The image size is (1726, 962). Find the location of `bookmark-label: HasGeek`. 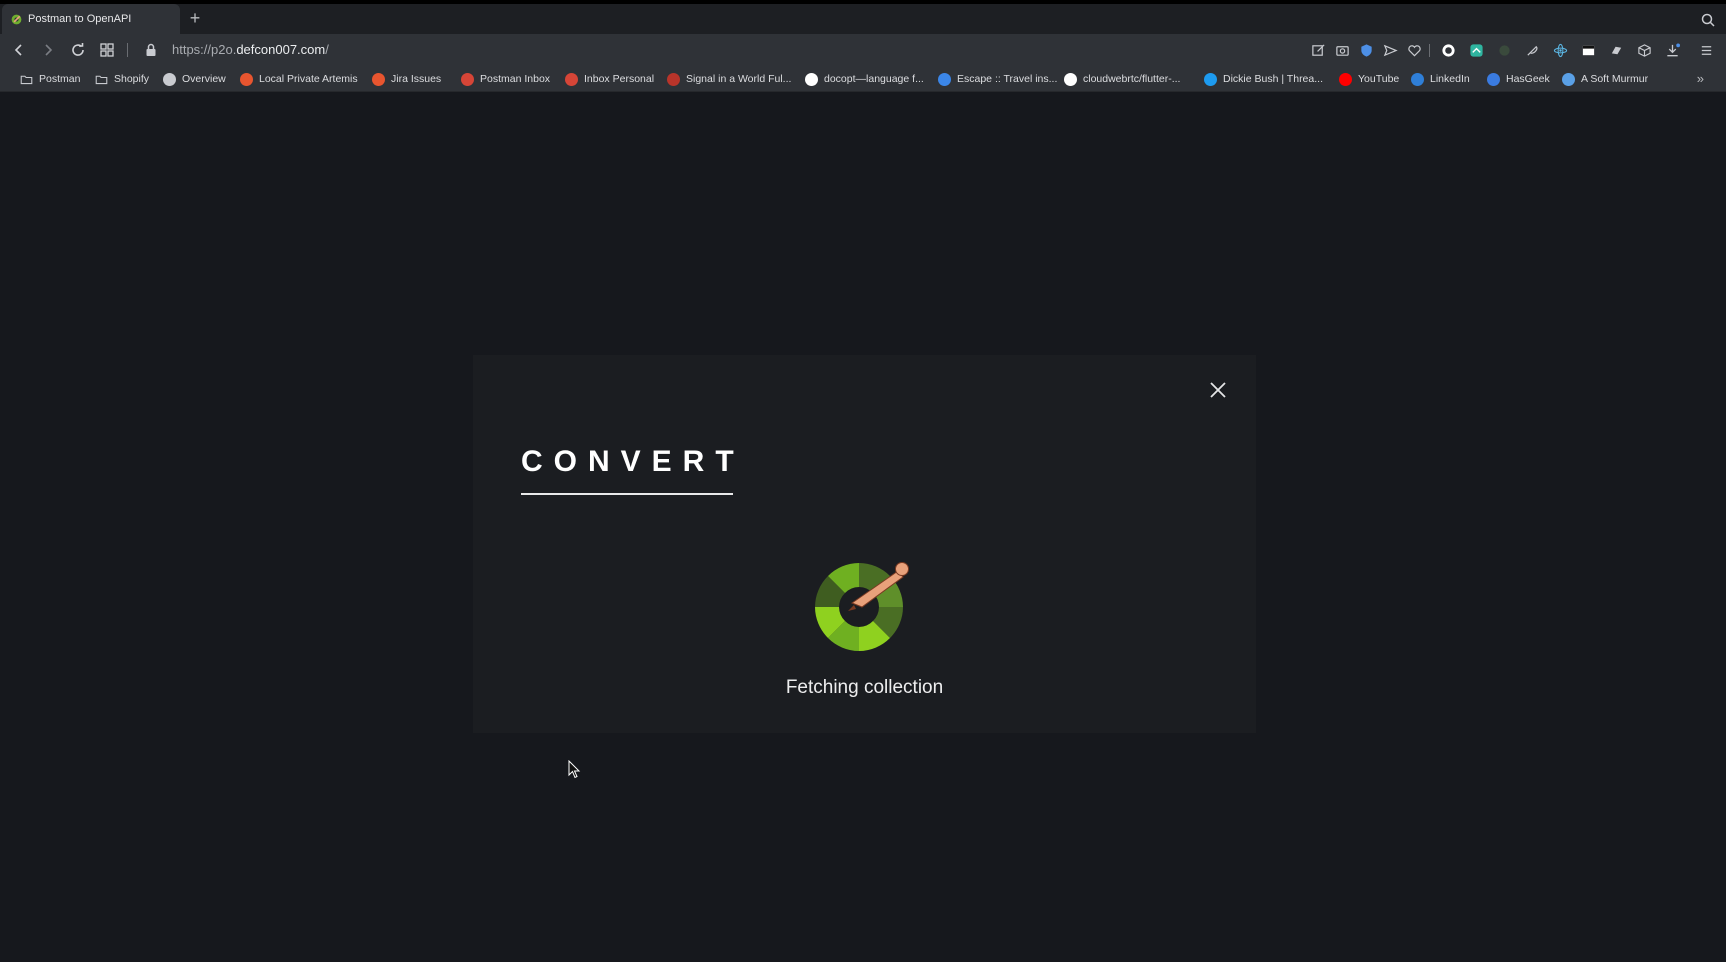

bookmark-label: HasGeek is located at coordinates (1528, 79).